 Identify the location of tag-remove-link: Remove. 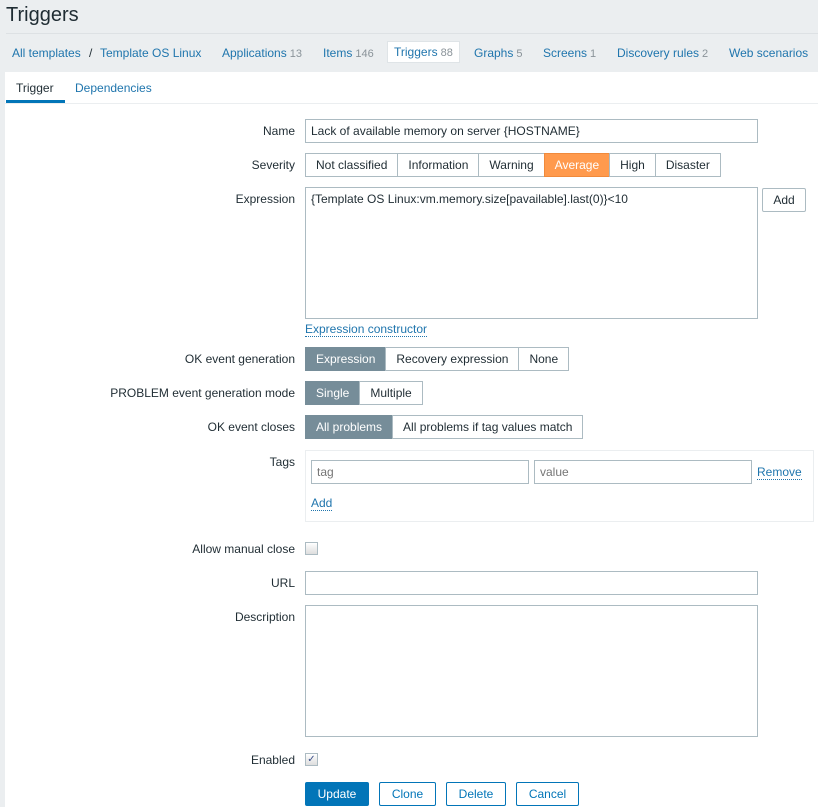
(779, 472).